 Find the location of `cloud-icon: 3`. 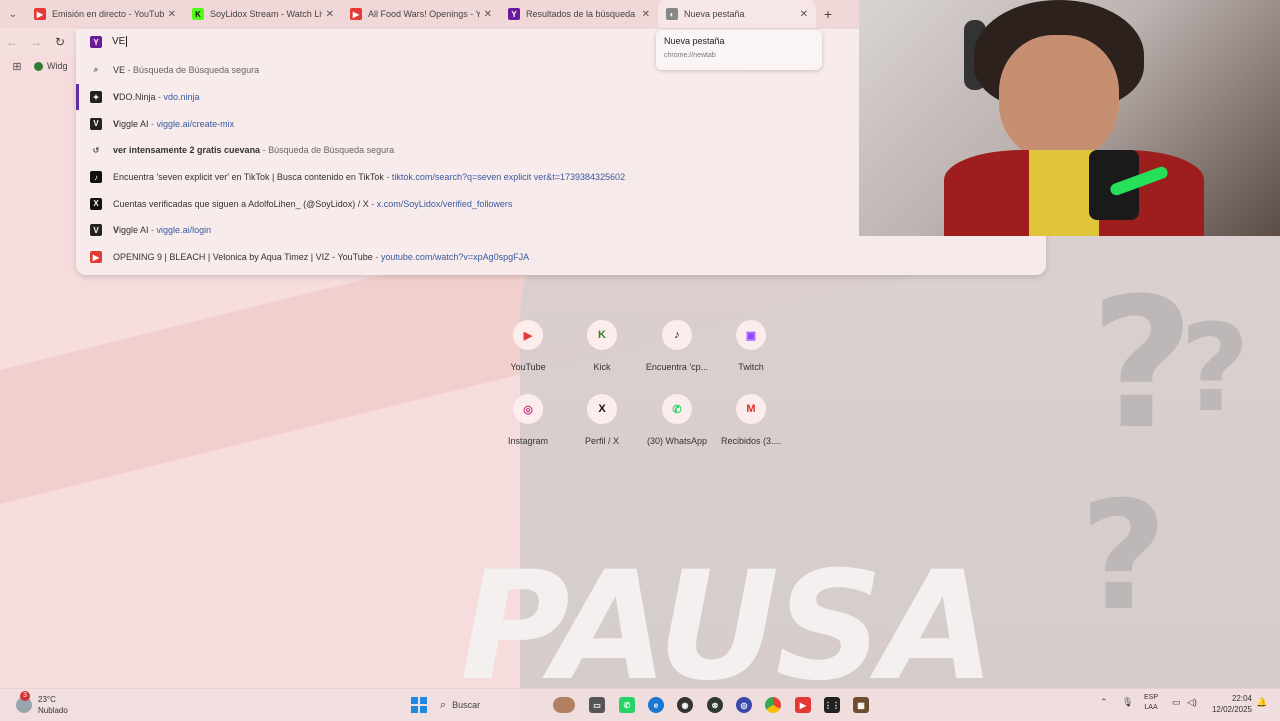

cloud-icon: 3 is located at coordinates (24, 702).